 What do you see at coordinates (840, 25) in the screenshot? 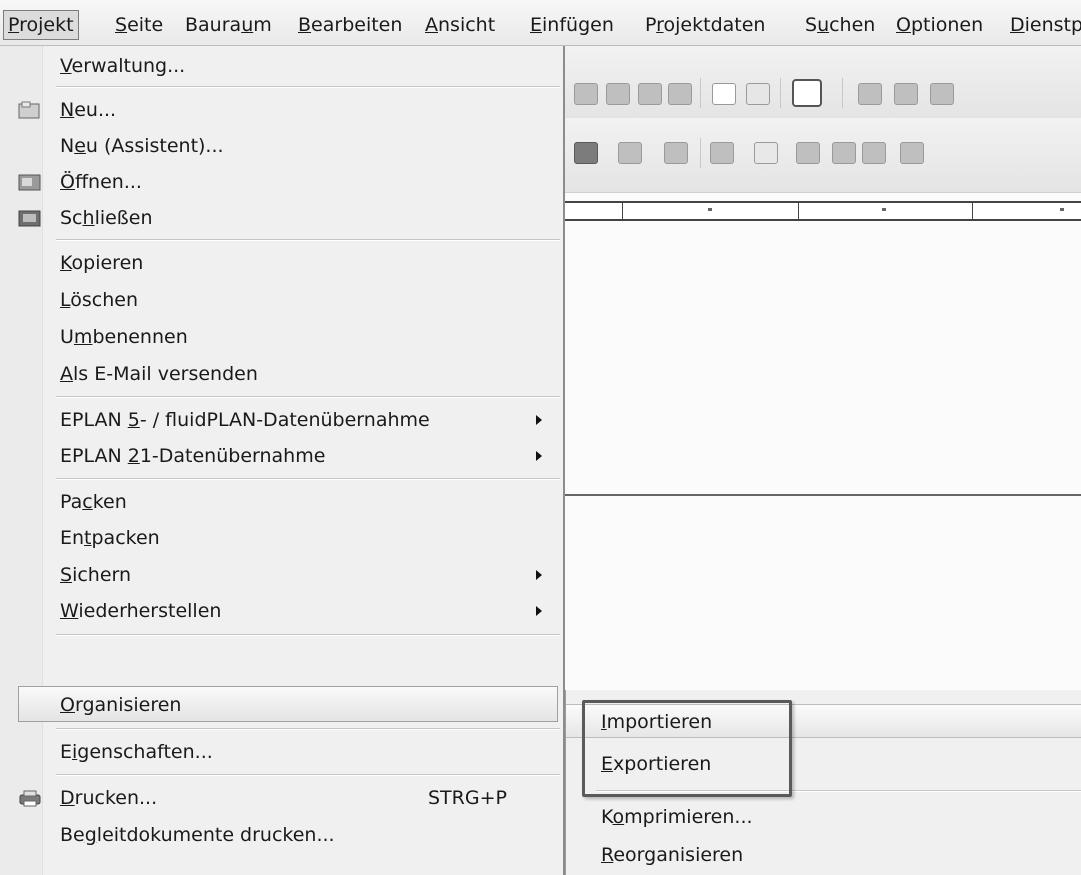
I see `menu-suchen: Suchen` at bounding box center [840, 25].